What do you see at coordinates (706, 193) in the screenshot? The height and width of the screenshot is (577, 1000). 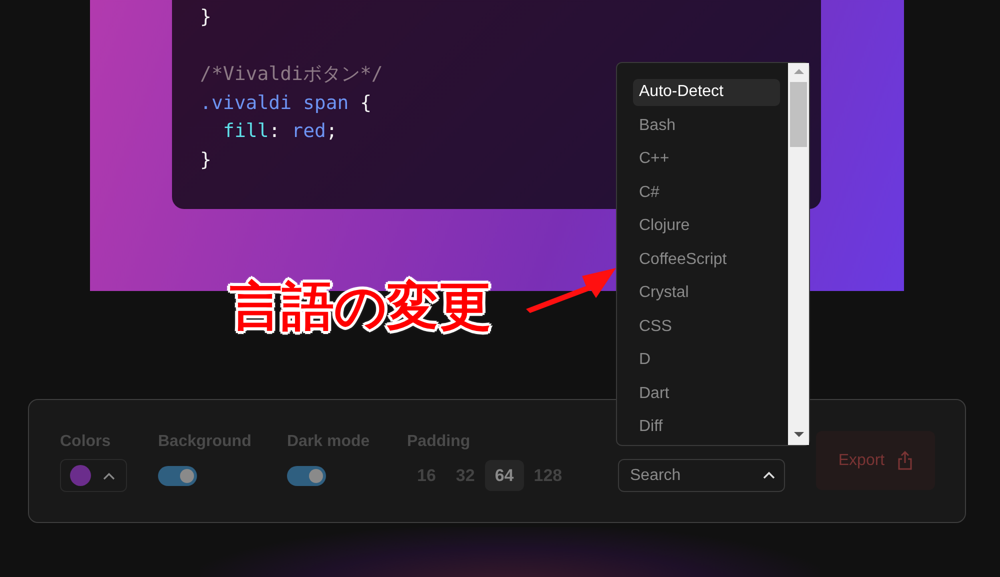 I see `language-option: C#` at bounding box center [706, 193].